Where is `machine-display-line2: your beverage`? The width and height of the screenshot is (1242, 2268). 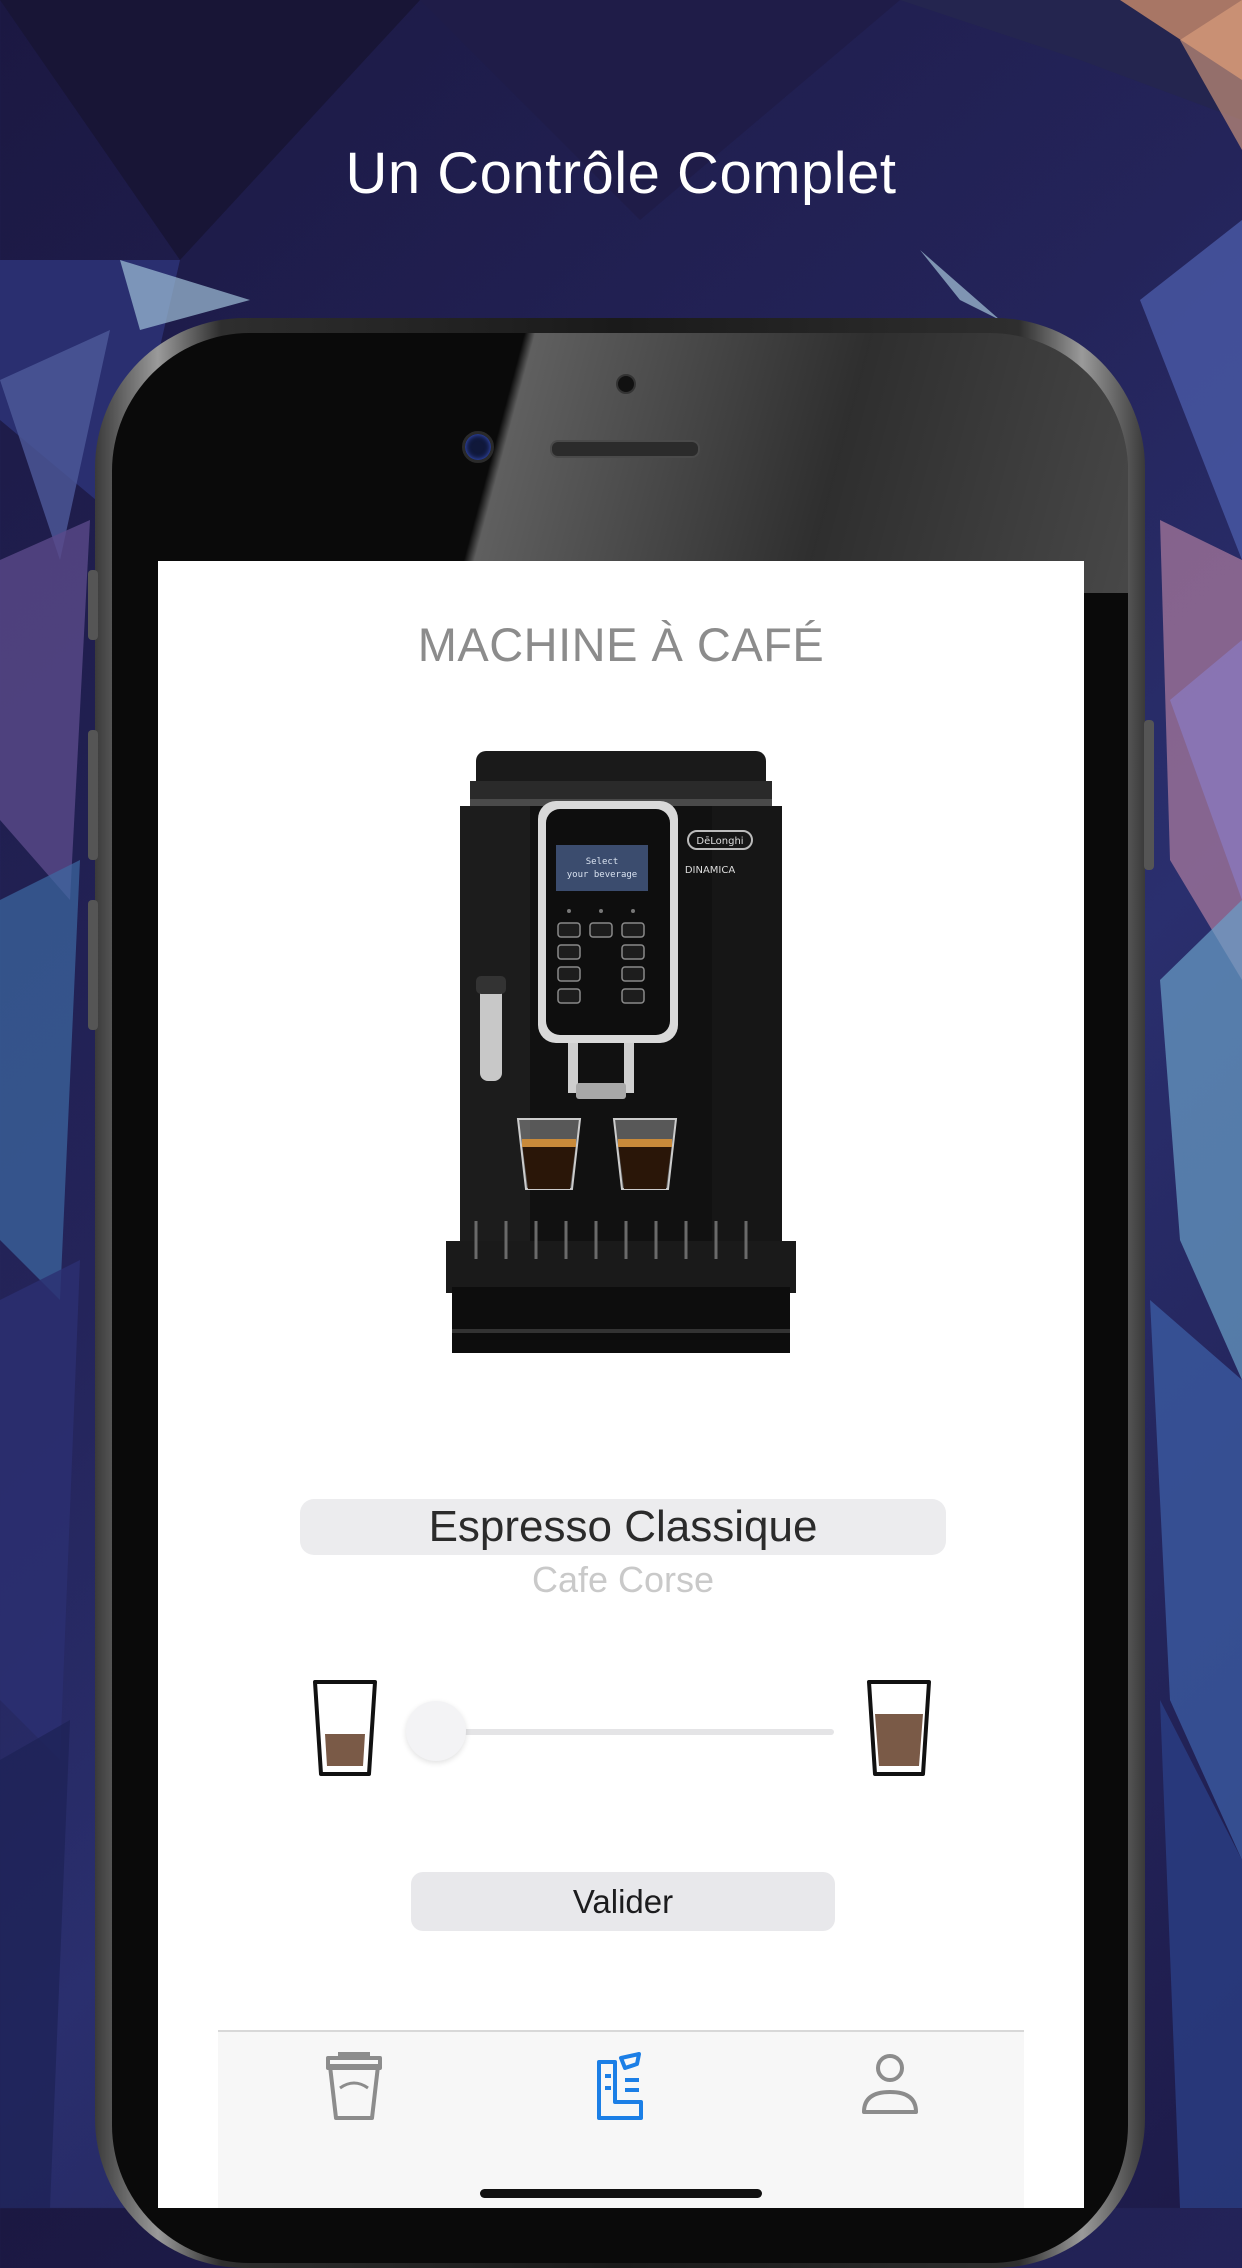
machine-display-line2: your beverage is located at coordinates (602, 875).